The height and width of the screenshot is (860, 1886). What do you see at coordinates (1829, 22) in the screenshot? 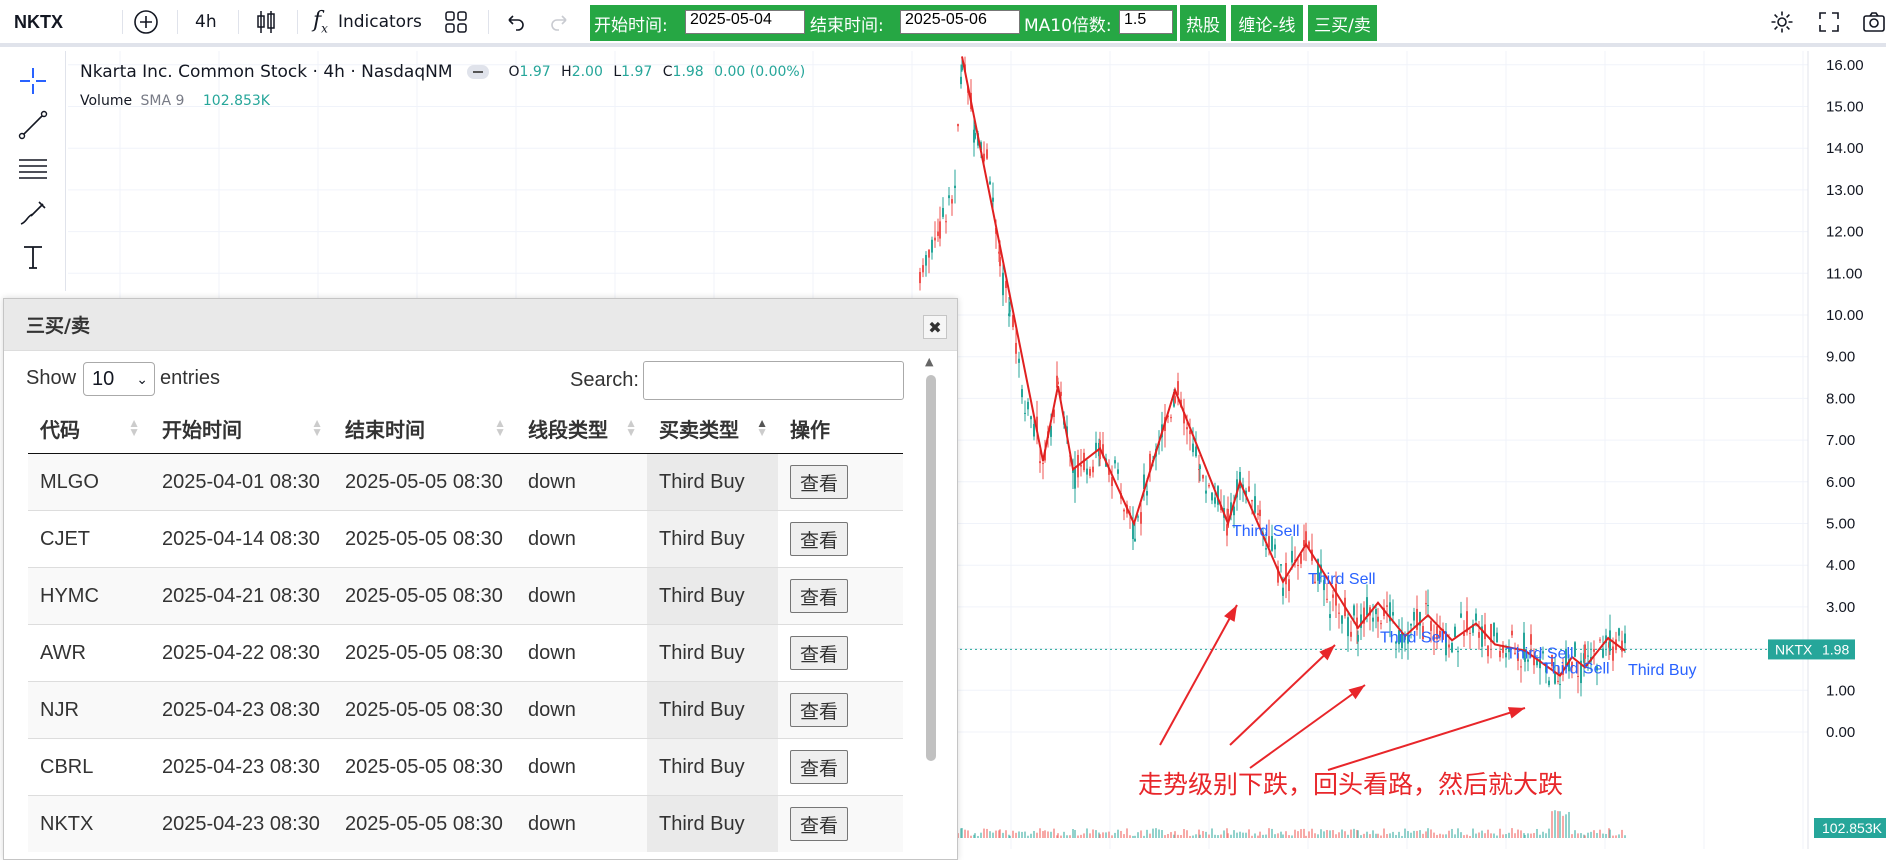
I see `fullscreen-button` at bounding box center [1829, 22].